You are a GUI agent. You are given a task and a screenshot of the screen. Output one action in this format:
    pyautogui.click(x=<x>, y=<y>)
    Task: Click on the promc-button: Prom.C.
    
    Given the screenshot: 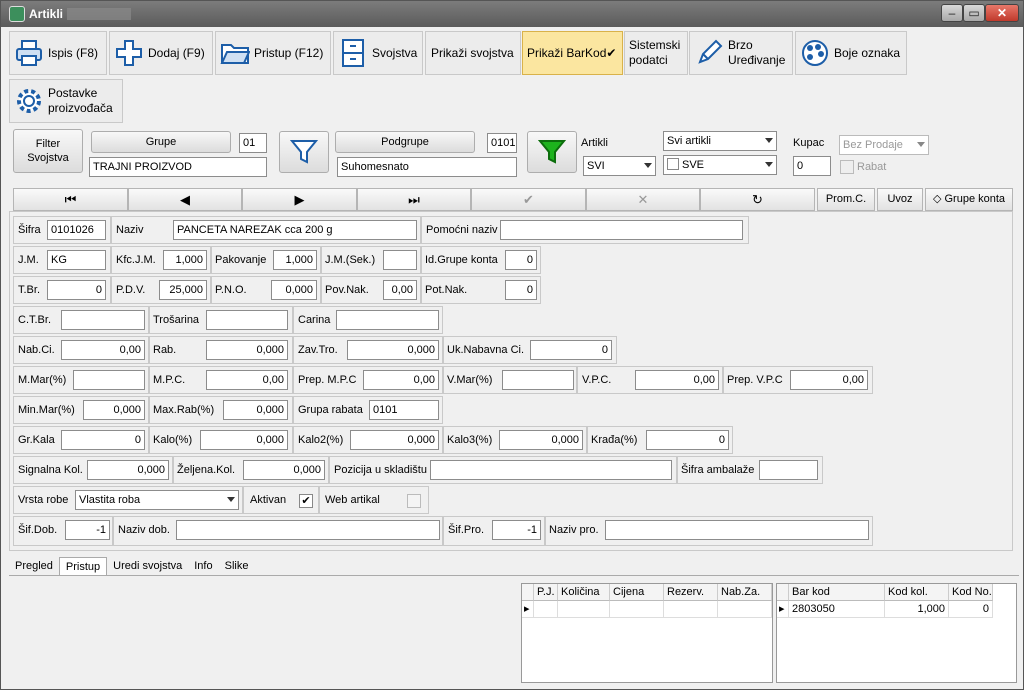 What is the action you would take?
    pyautogui.click(x=846, y=199)
    